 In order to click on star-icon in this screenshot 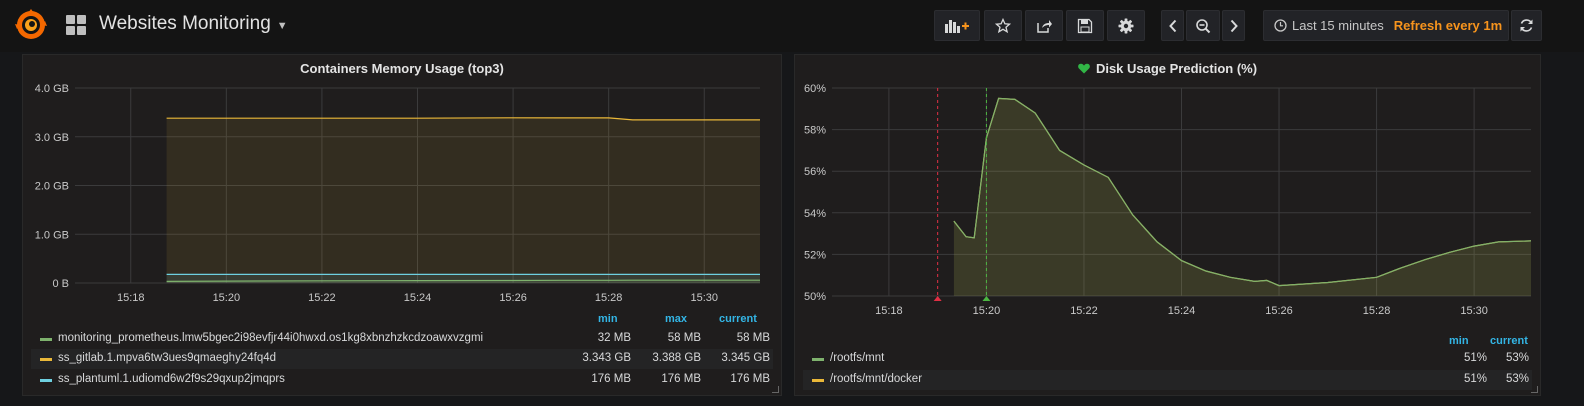, I will do `click(1003, 25)`.